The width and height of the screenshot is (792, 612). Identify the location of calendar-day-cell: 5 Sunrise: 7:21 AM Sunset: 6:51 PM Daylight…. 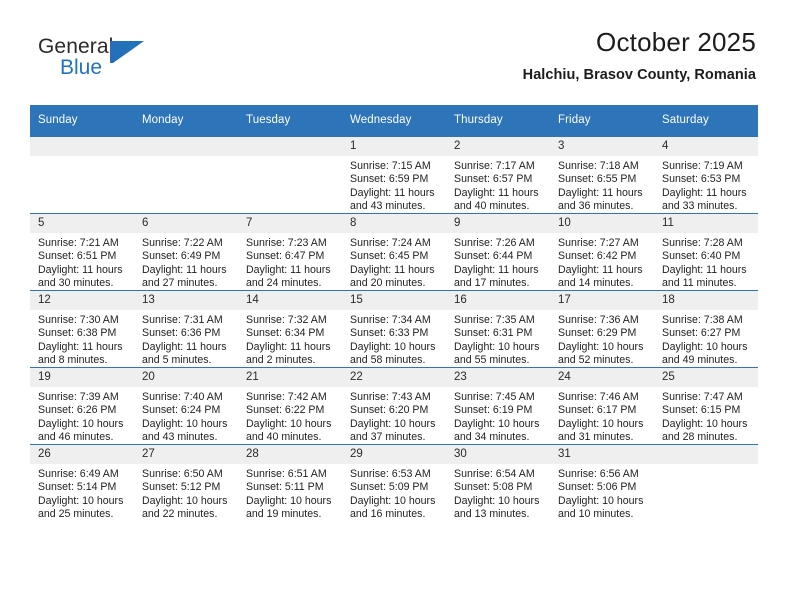
(82, 252).